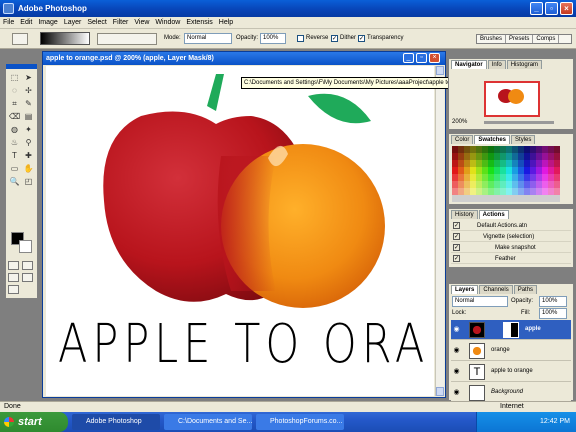  I want to click on menu-layer: Layer, so click(73, 23).